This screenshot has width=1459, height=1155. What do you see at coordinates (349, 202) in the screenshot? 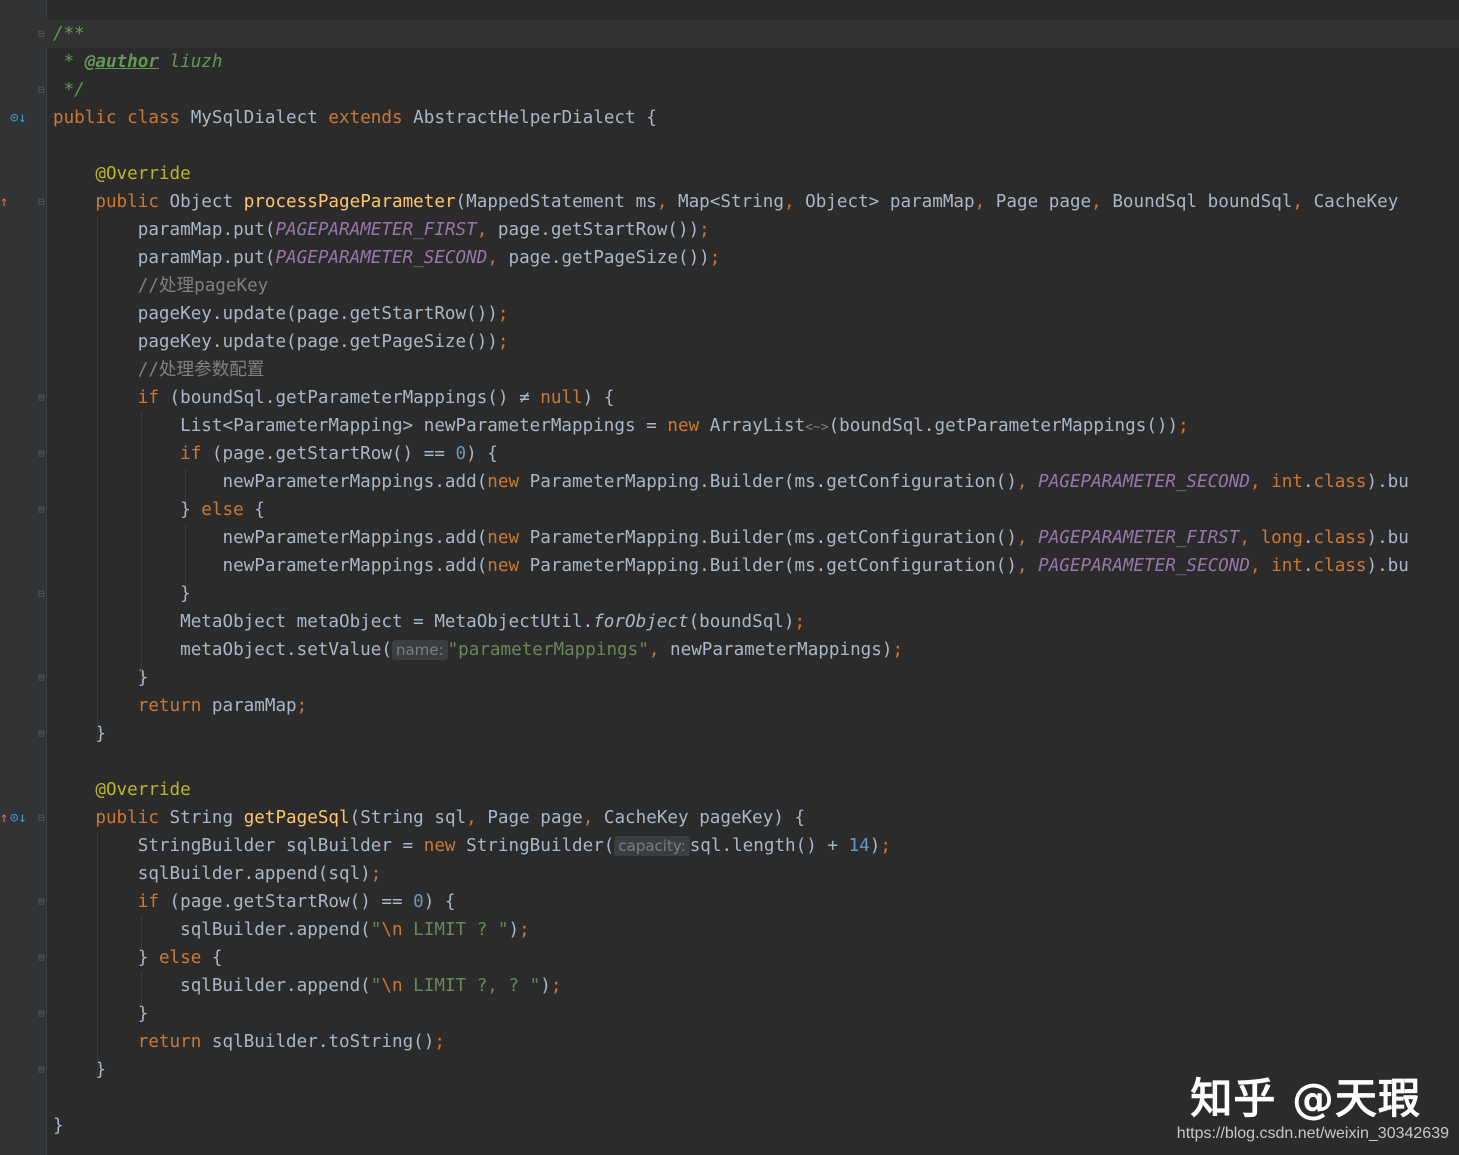
I see `code-token: processPageParameter` at bounding box center [349, 202].